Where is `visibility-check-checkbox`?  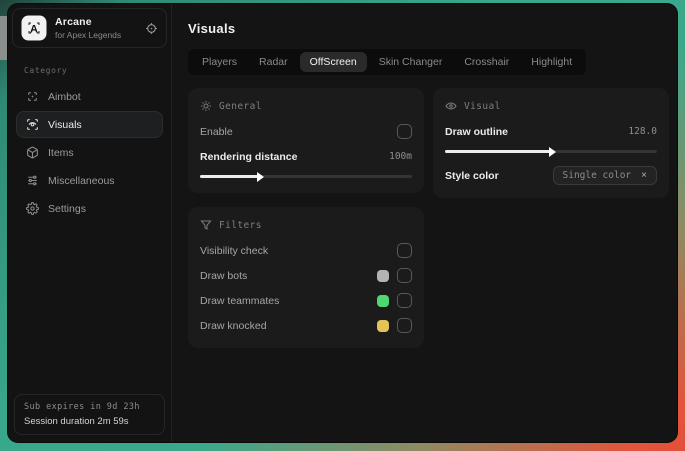
visibility-check-checkbox is located at coordinates (404, 250).